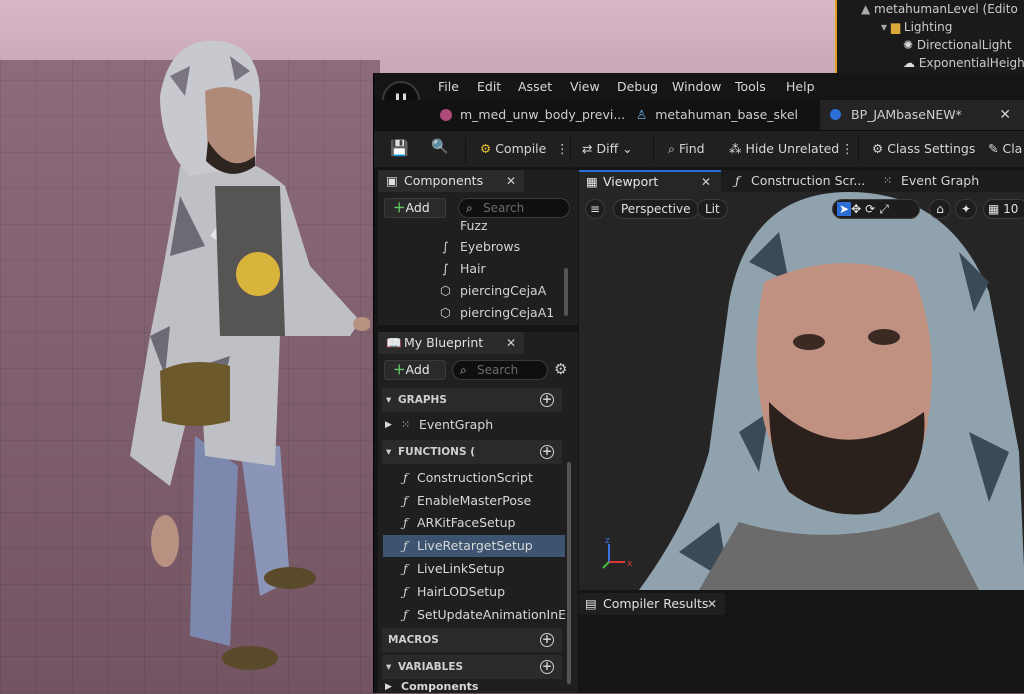  Describe the element at coordinates (415, 208) in the screenshot. I see `add-component-button: ＋Add` at that location.